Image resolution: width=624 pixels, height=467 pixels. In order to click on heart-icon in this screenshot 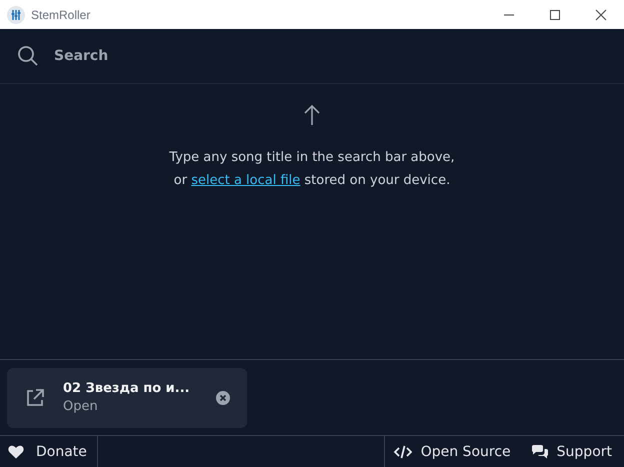, I will do `click(16, 451)`.